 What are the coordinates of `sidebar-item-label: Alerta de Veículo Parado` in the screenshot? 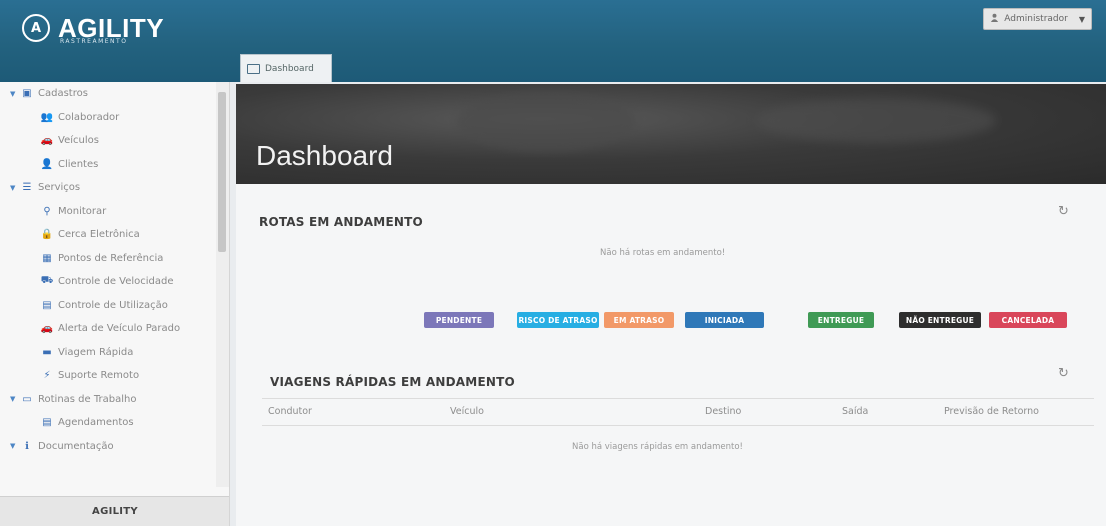 It's located at (119, 329).